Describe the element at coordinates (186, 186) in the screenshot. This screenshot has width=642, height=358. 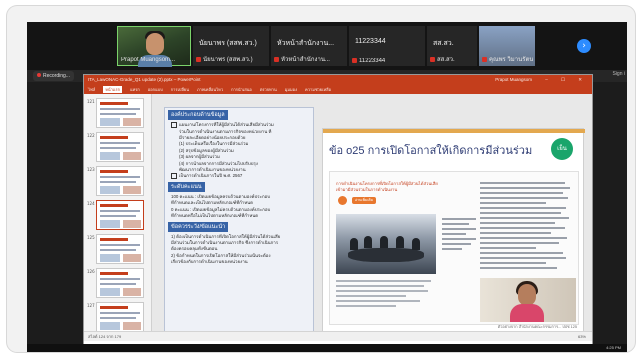
I see `section-heading: ระดับคะแนน` at that location.